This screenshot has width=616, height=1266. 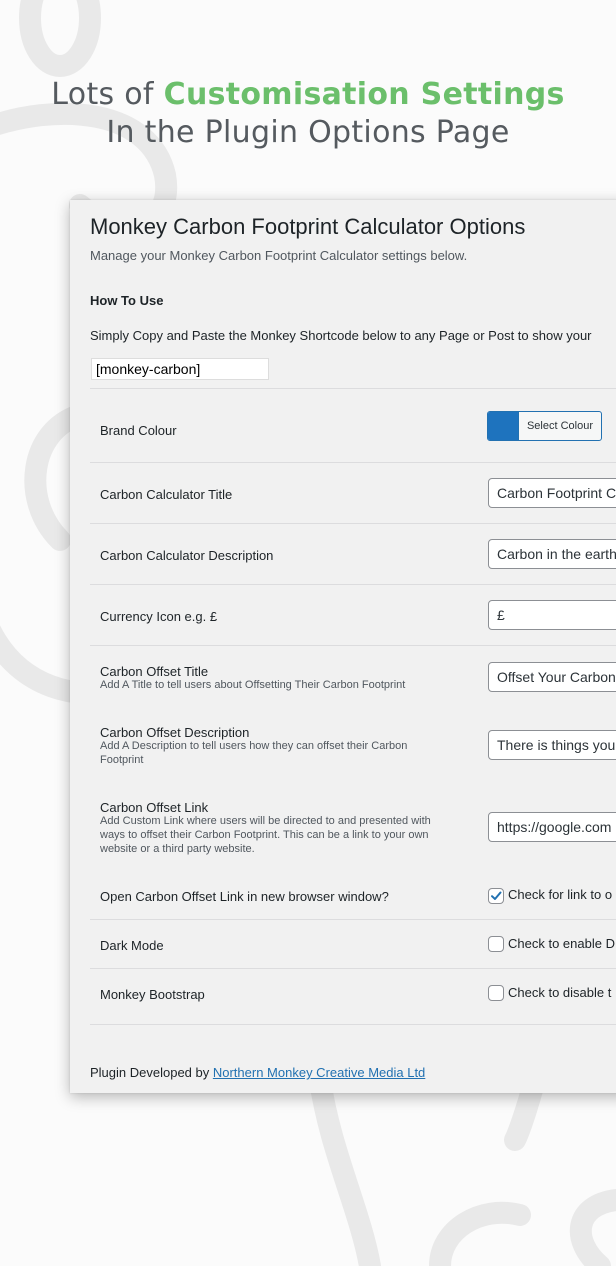 What do you see at coordinates (552, 615) in the screenshot?
I see `currency-icon-input: £` at bounding box center [552, 615].